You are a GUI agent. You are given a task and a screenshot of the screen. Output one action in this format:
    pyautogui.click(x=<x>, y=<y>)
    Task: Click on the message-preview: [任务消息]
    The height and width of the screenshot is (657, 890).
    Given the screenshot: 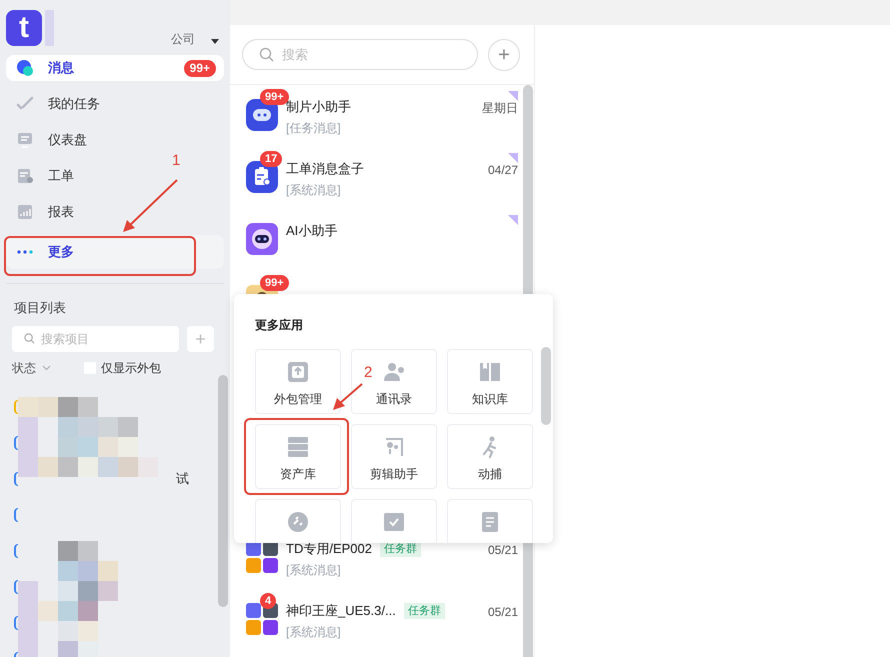 What is the action you would take?
    pyautogui.click(x=314, y=128)
    